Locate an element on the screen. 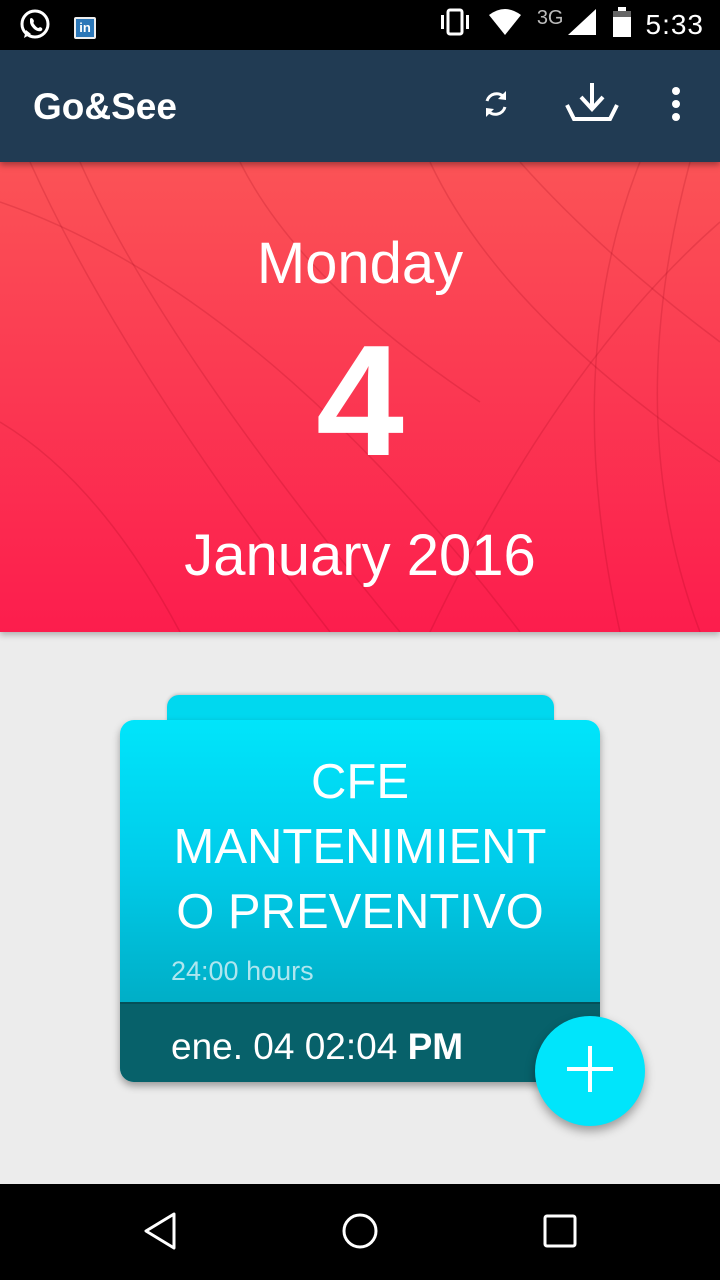  app-bar: Go&See is located at coordinates (360, 106).